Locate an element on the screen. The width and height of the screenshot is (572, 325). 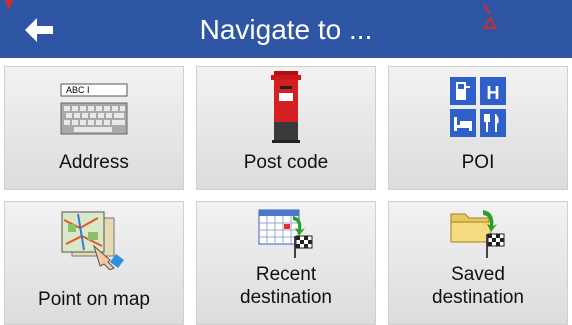
keyboard-icon: ABC I is located at coordinates (94, 109).